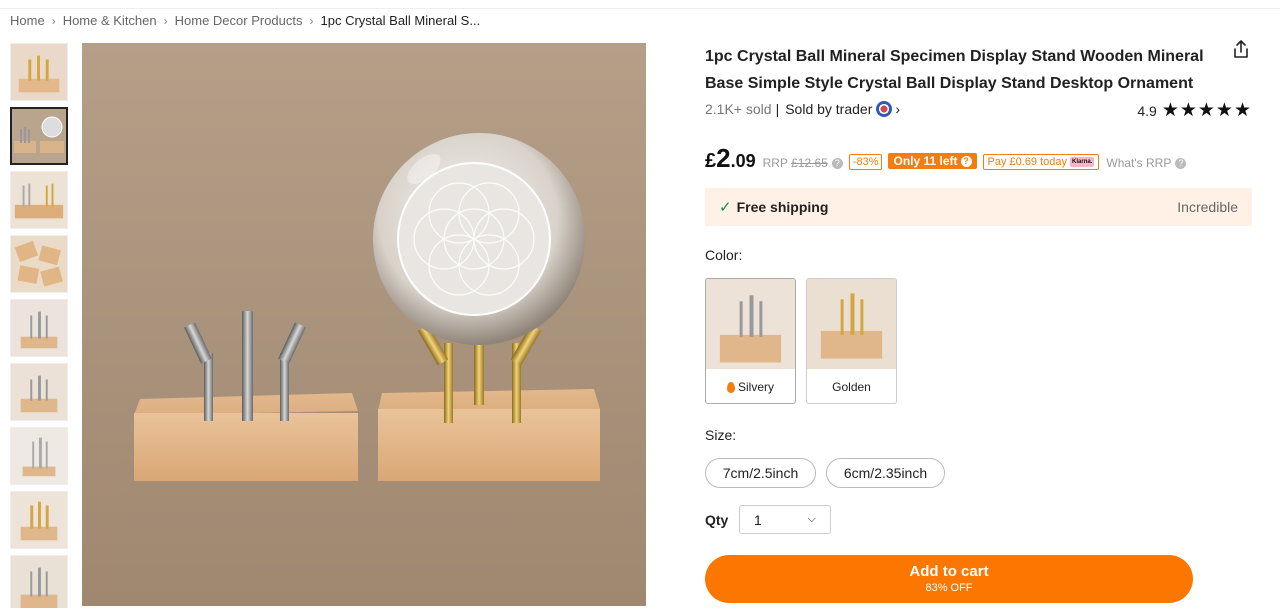 This screenshot has height=608, width=1280. I want to click on breadcrumb-home: Home, so click(27, 20).